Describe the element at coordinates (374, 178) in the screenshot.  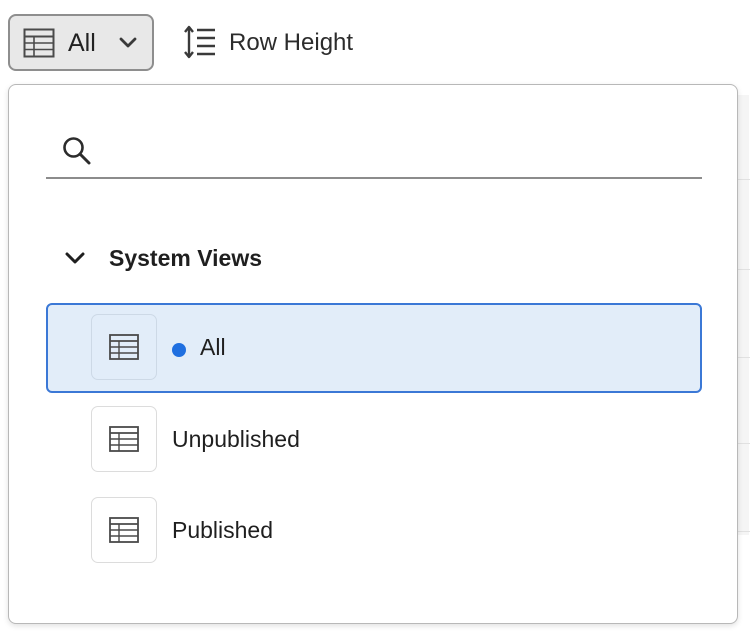
I see `search-underline` at that location.